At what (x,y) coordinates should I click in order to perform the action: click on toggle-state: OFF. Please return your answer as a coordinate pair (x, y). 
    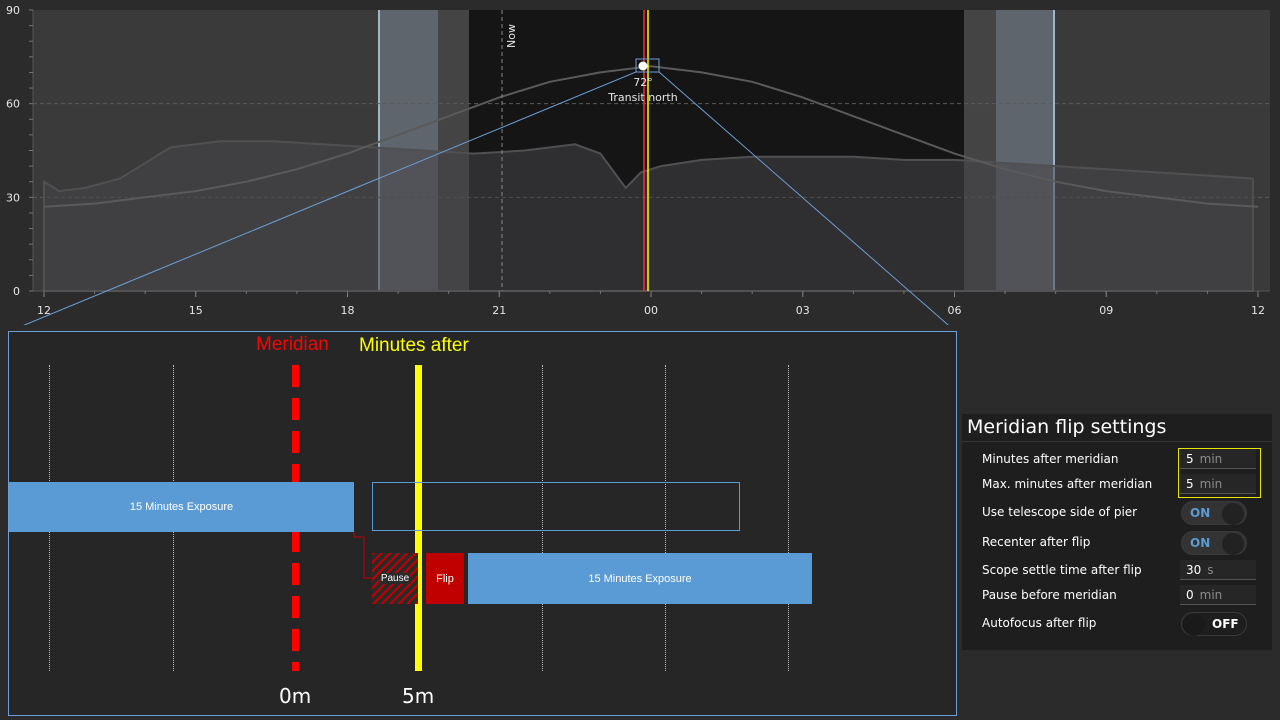
    Looking at the image, I should click on (1225, 624).